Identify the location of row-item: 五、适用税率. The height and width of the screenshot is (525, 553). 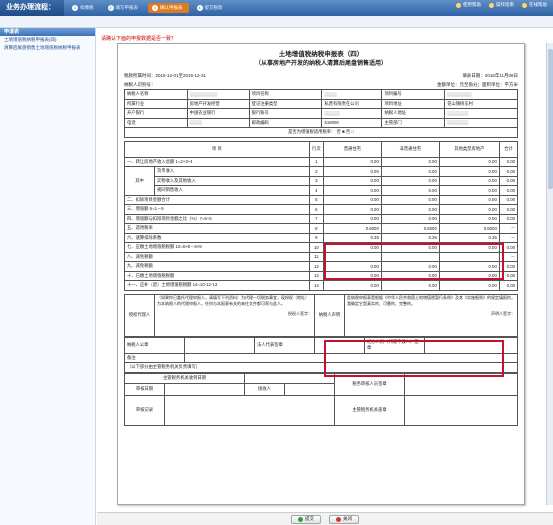
(217, 228).